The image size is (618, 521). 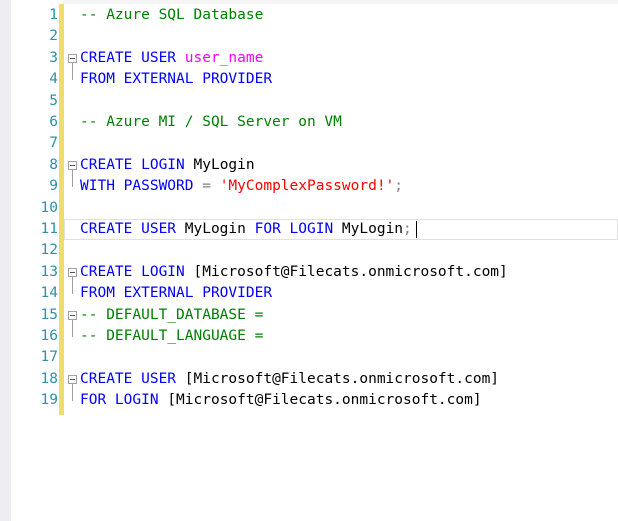 What do you see at coordinates (49, 207) in the screenshot?
I see `line-number: 10` at bounding box center [49, 207].